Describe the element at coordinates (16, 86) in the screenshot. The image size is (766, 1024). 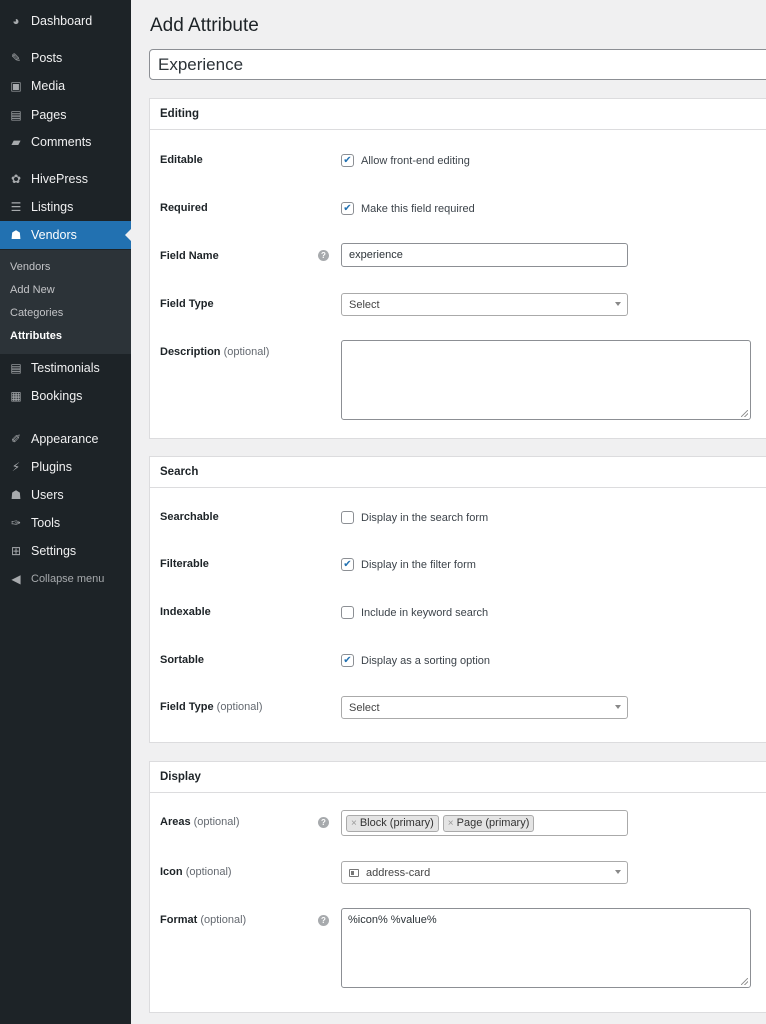
I see `media-icon: ▣` at that location.